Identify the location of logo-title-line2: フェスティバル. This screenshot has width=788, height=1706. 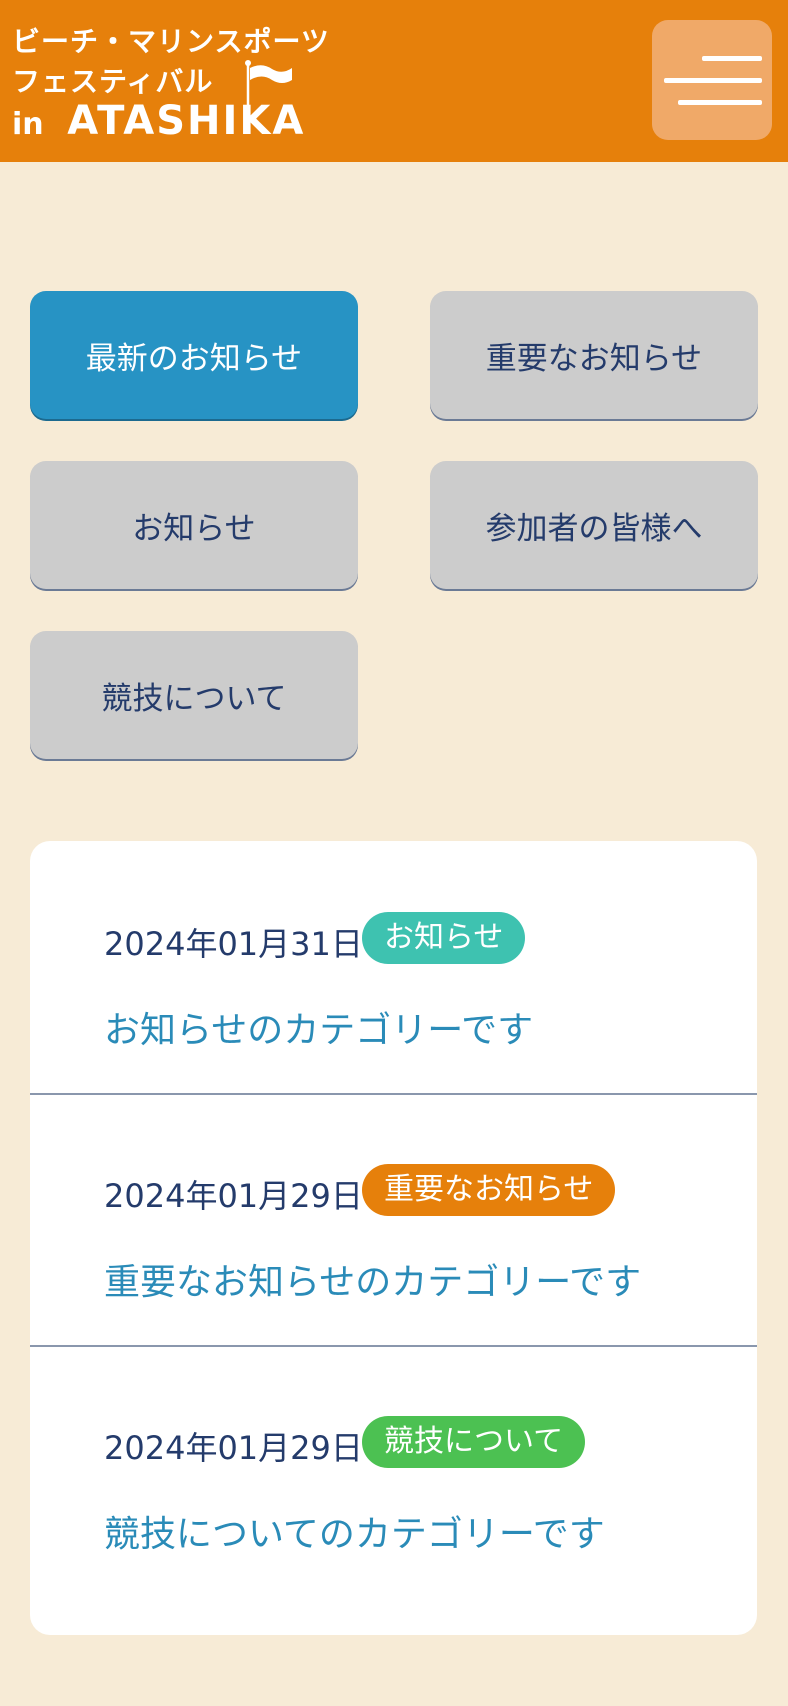
(113, 81).